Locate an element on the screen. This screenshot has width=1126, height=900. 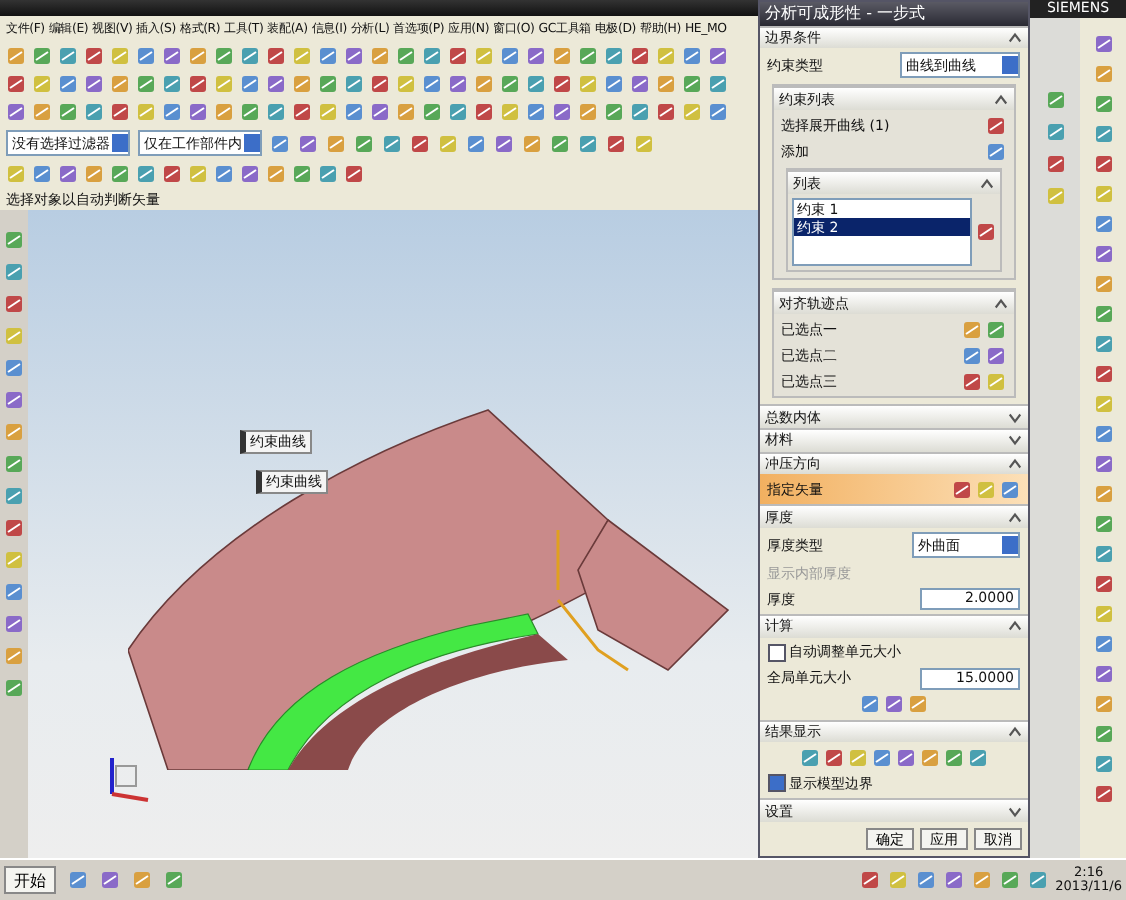
dialog-title: 分析可成形性 - 一步式 is located at coordinates (893, 14).